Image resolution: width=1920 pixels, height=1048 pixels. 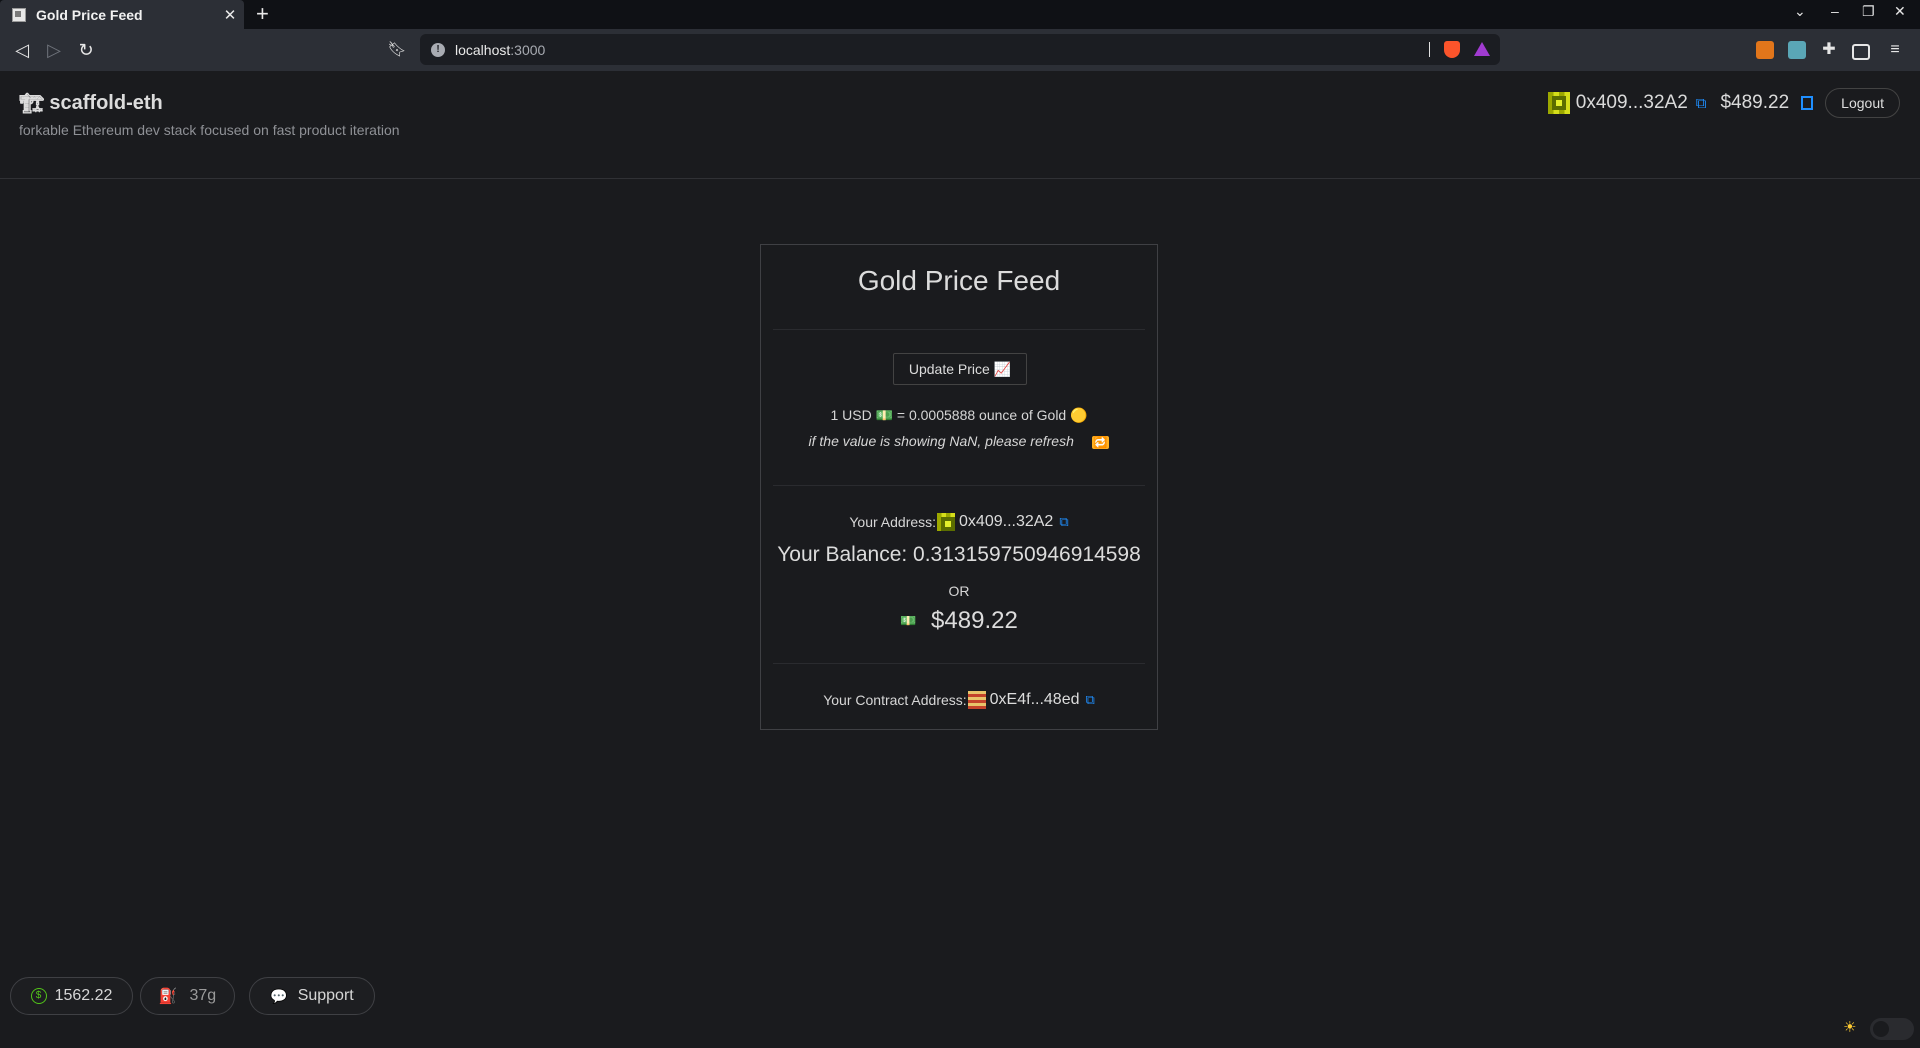 I want to click on restore-icon: ❐, so click(x=1868, y=11).